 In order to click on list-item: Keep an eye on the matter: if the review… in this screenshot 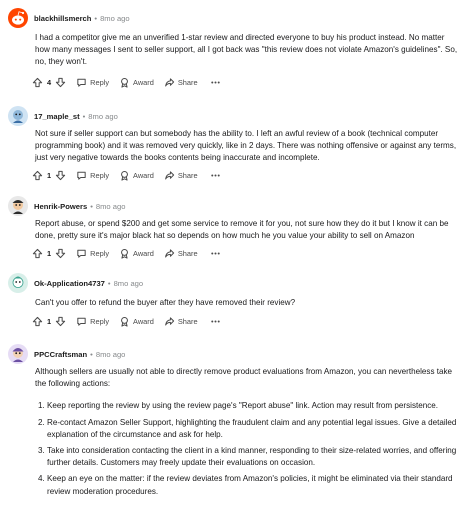, I will do `click(253, 485)`.